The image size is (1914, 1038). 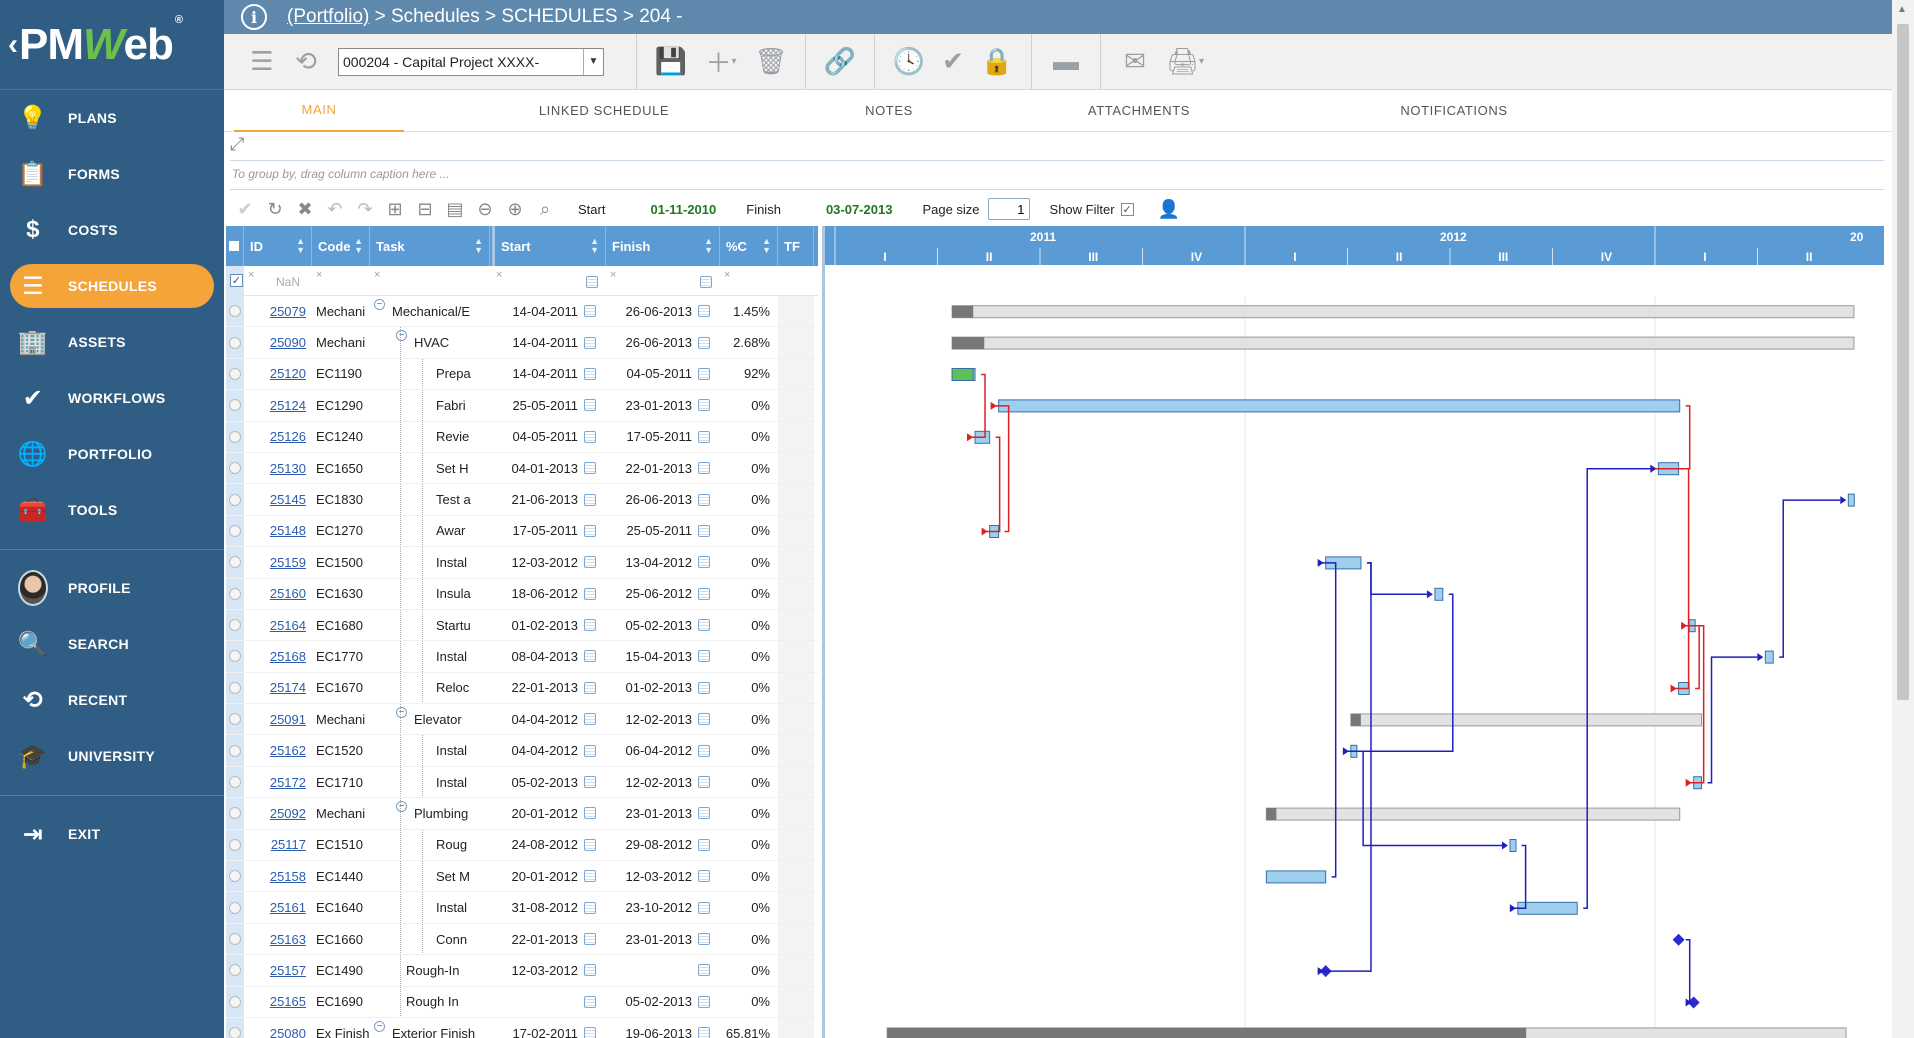 I want to click on table-row: 25174 EC1670 Reloc 22-01-2013 01-02-2013 0%, so click(x=522, y=688).